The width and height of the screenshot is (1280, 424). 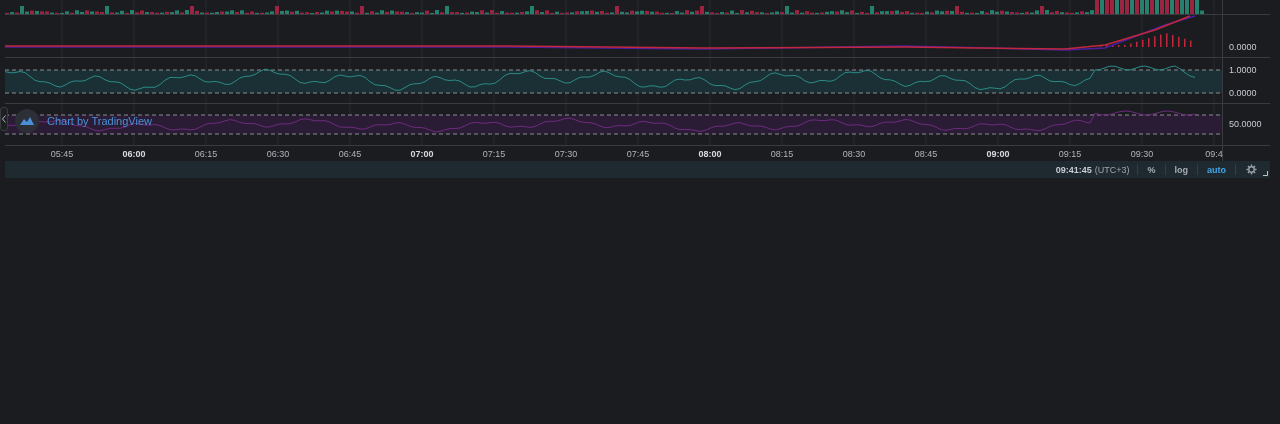 What do you see at coordinates (62, 154) in the screenshot?
I see `time-label: 05:45` at bounding box center [62, 154].